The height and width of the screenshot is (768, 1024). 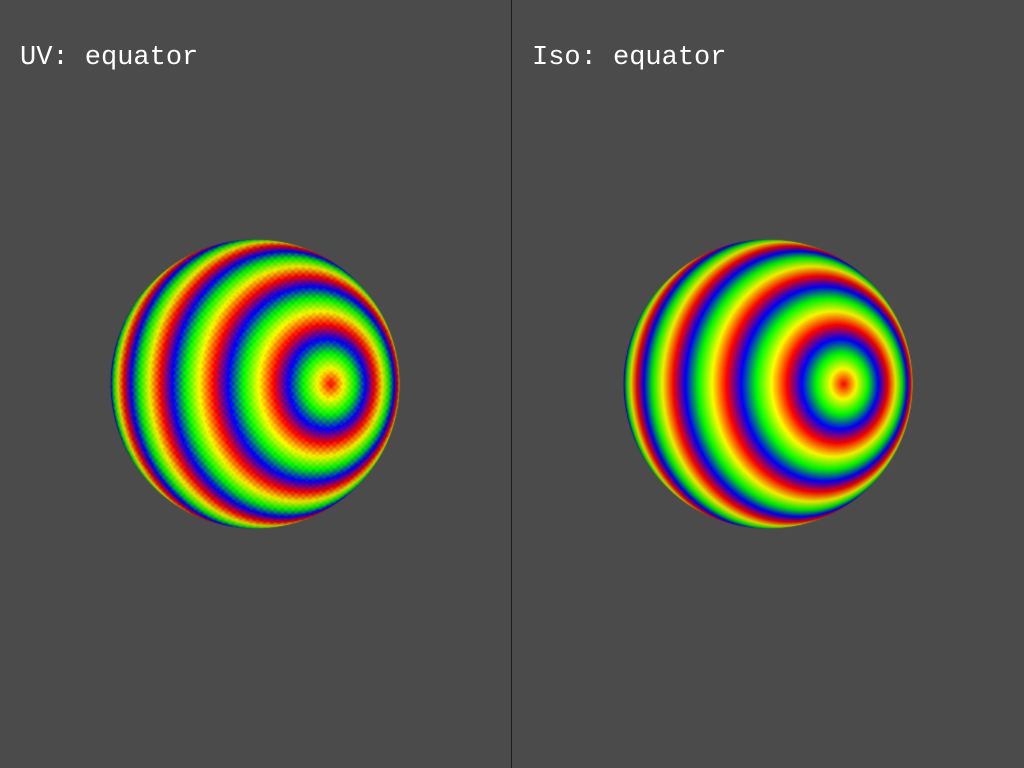 I want to click on uv-sphere-render, so click(x=255, y=384).